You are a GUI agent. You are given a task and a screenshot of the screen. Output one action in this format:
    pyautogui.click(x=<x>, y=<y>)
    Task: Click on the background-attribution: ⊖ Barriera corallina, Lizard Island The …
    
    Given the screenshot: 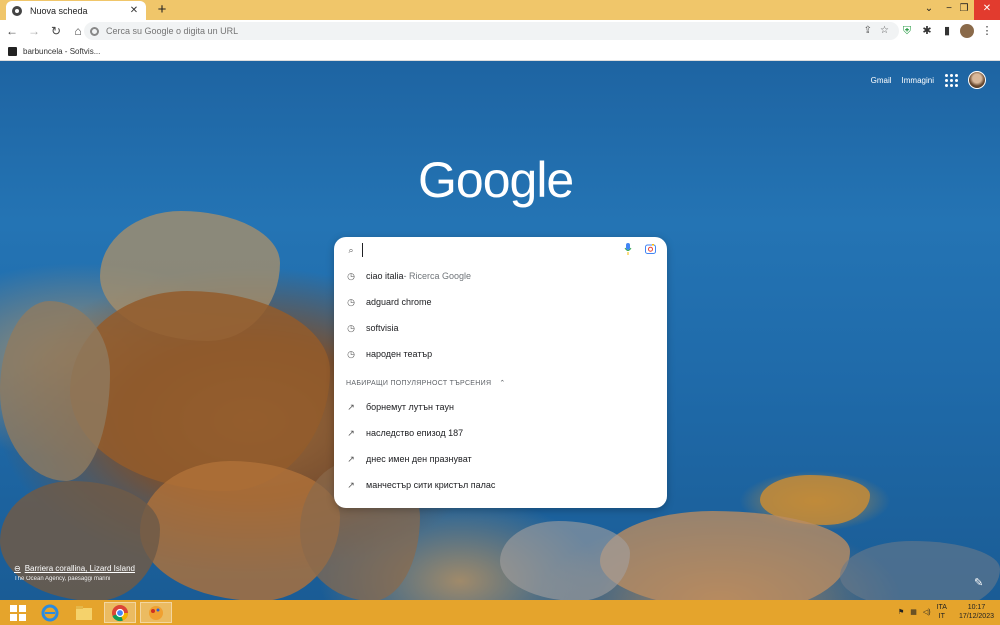 What is the action you would take?
    pyautogui.click(x=74, y=573)
    